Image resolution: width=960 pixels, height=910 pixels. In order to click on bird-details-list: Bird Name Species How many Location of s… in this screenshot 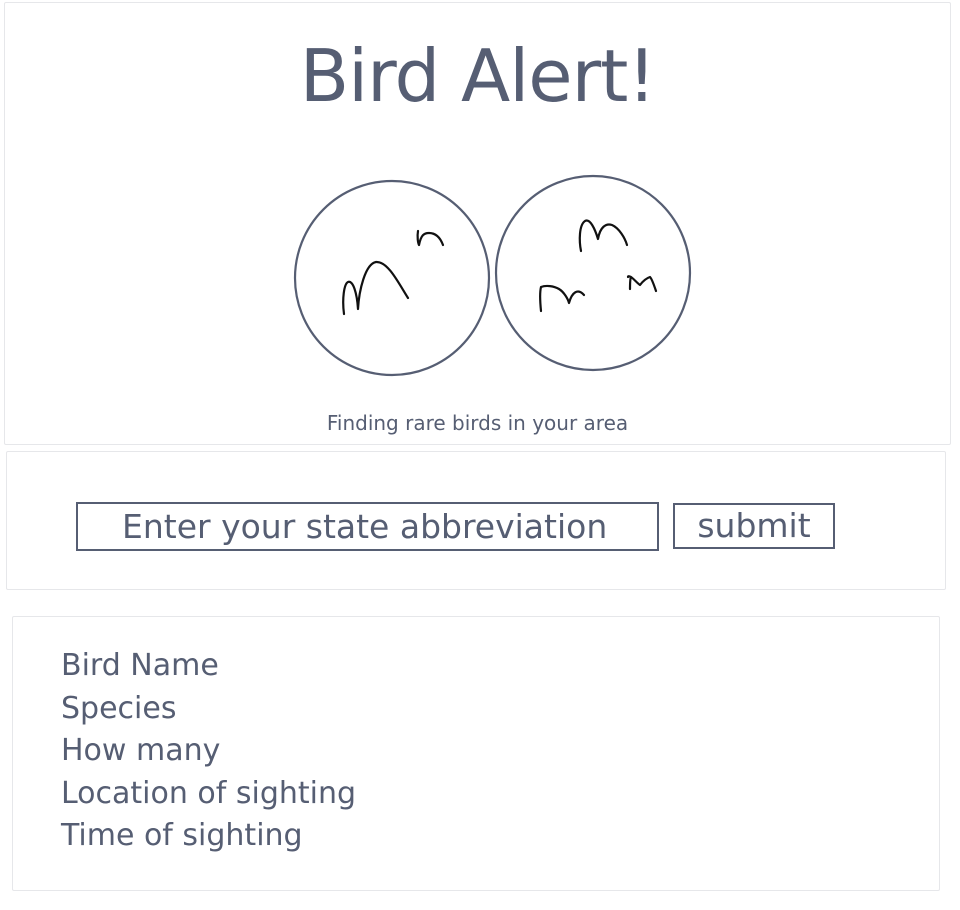, I will do `click(208, 751)`.